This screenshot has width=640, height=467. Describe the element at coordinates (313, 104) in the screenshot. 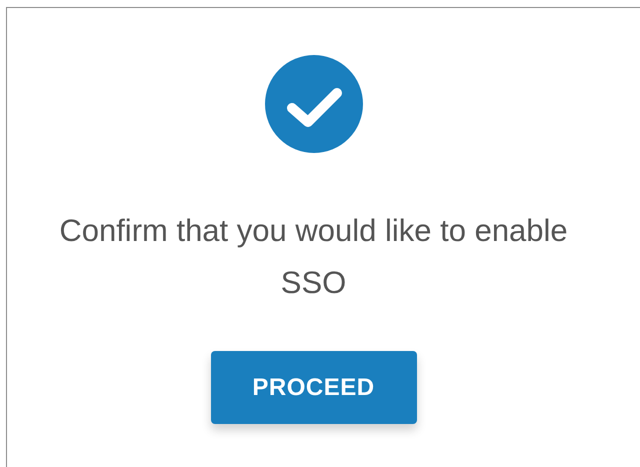

I see `check-circle-icon` at that location.